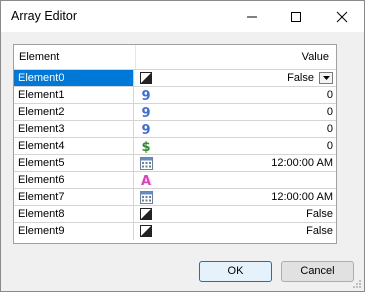 The height and width of the screenshot is (292, 365). I want to click on grid-row: Element0 False, so click(175, 78).